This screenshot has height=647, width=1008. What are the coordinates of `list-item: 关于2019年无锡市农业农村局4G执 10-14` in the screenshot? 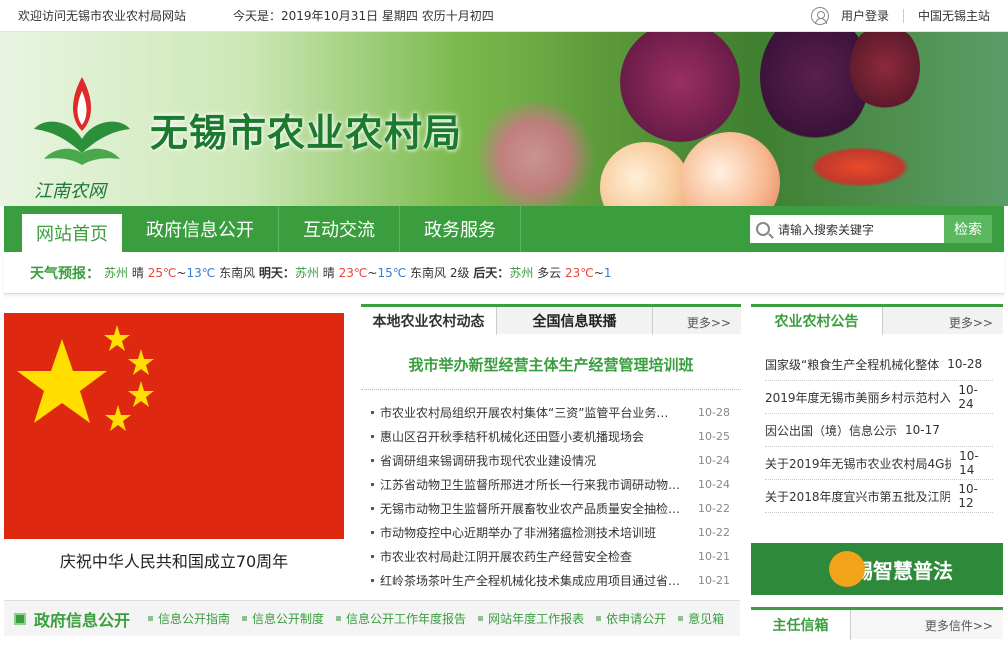 It's located at (879, 463).